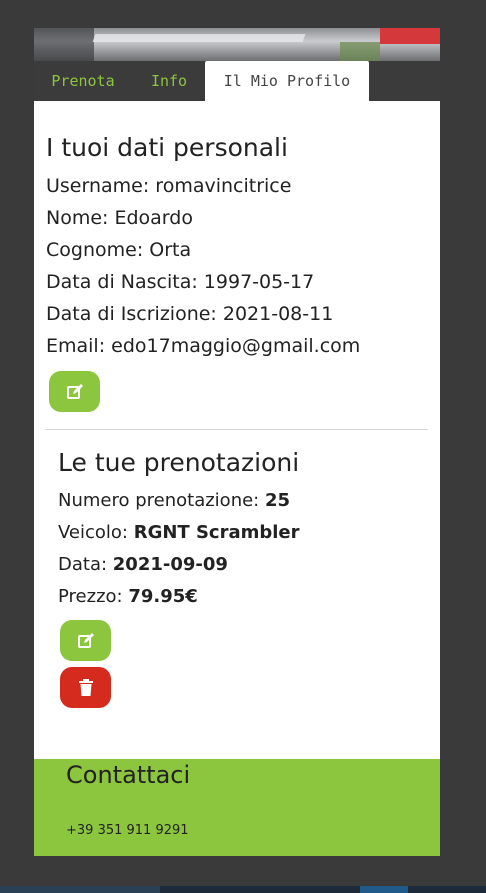 This screenshot has height=893, width=486. I want to click on personal-data-title: I tuoi dati personali, so click(167, 147).